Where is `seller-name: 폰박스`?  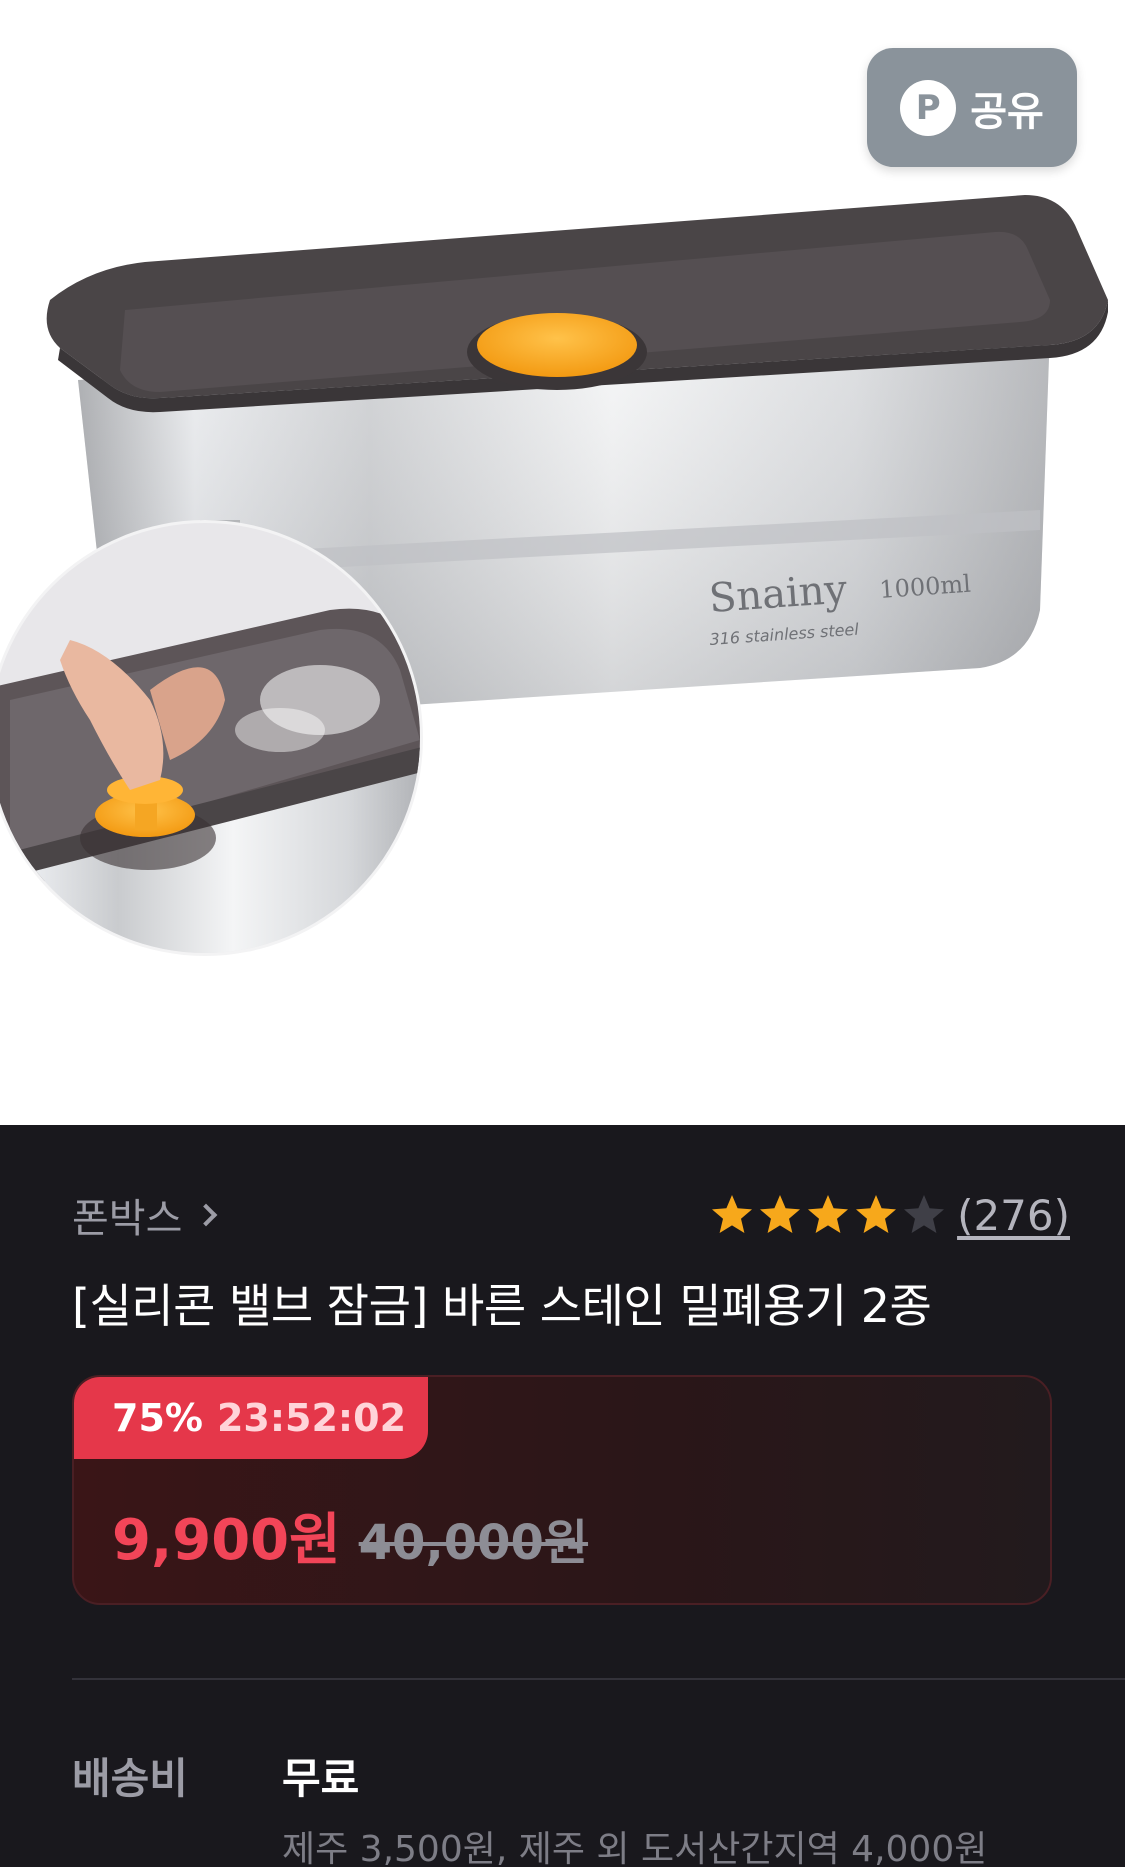
seller-name: 폰박스 is located at coordinates (127, 1219).